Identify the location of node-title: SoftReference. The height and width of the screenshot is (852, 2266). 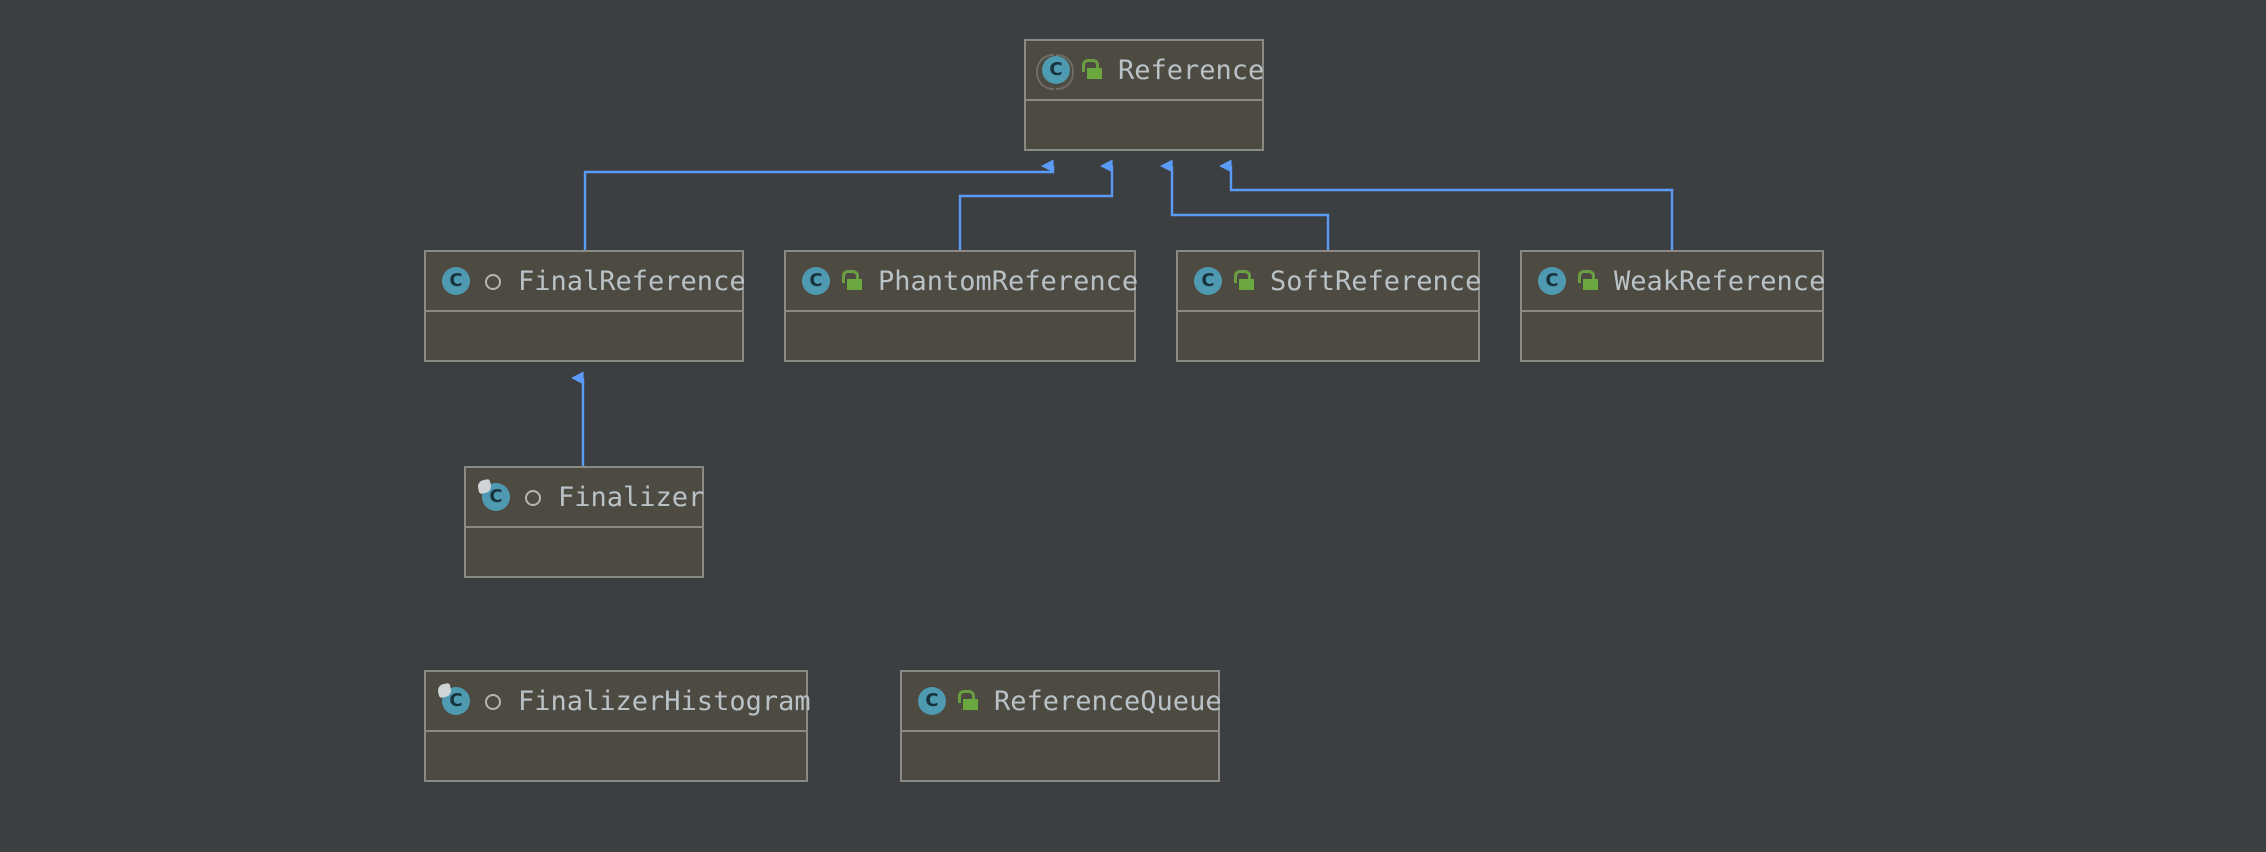
(1376, 281).